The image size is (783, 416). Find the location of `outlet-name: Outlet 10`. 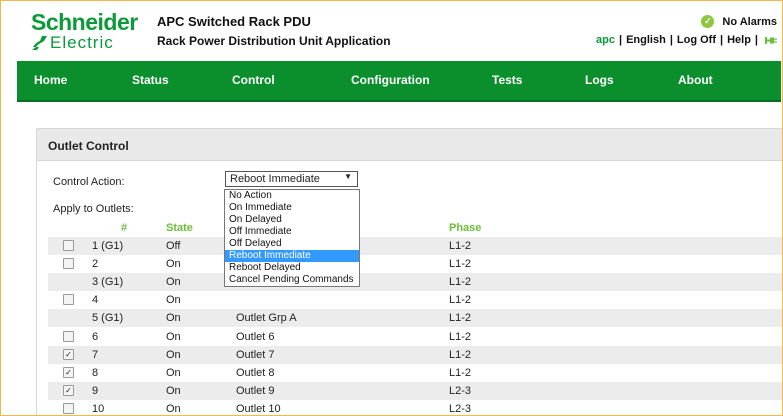

outlet-name: Outlet 10 is located at coordinates (258, 408).